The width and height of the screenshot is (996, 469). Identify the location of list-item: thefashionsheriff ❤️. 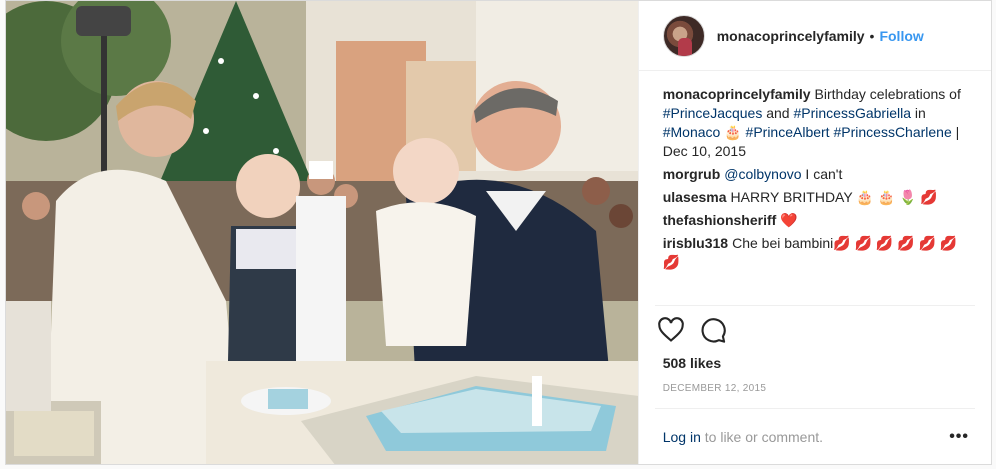
(816, 220).